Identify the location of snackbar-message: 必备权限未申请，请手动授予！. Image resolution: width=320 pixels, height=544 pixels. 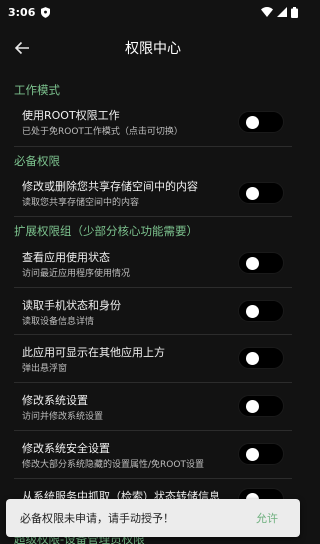
(97, 518).